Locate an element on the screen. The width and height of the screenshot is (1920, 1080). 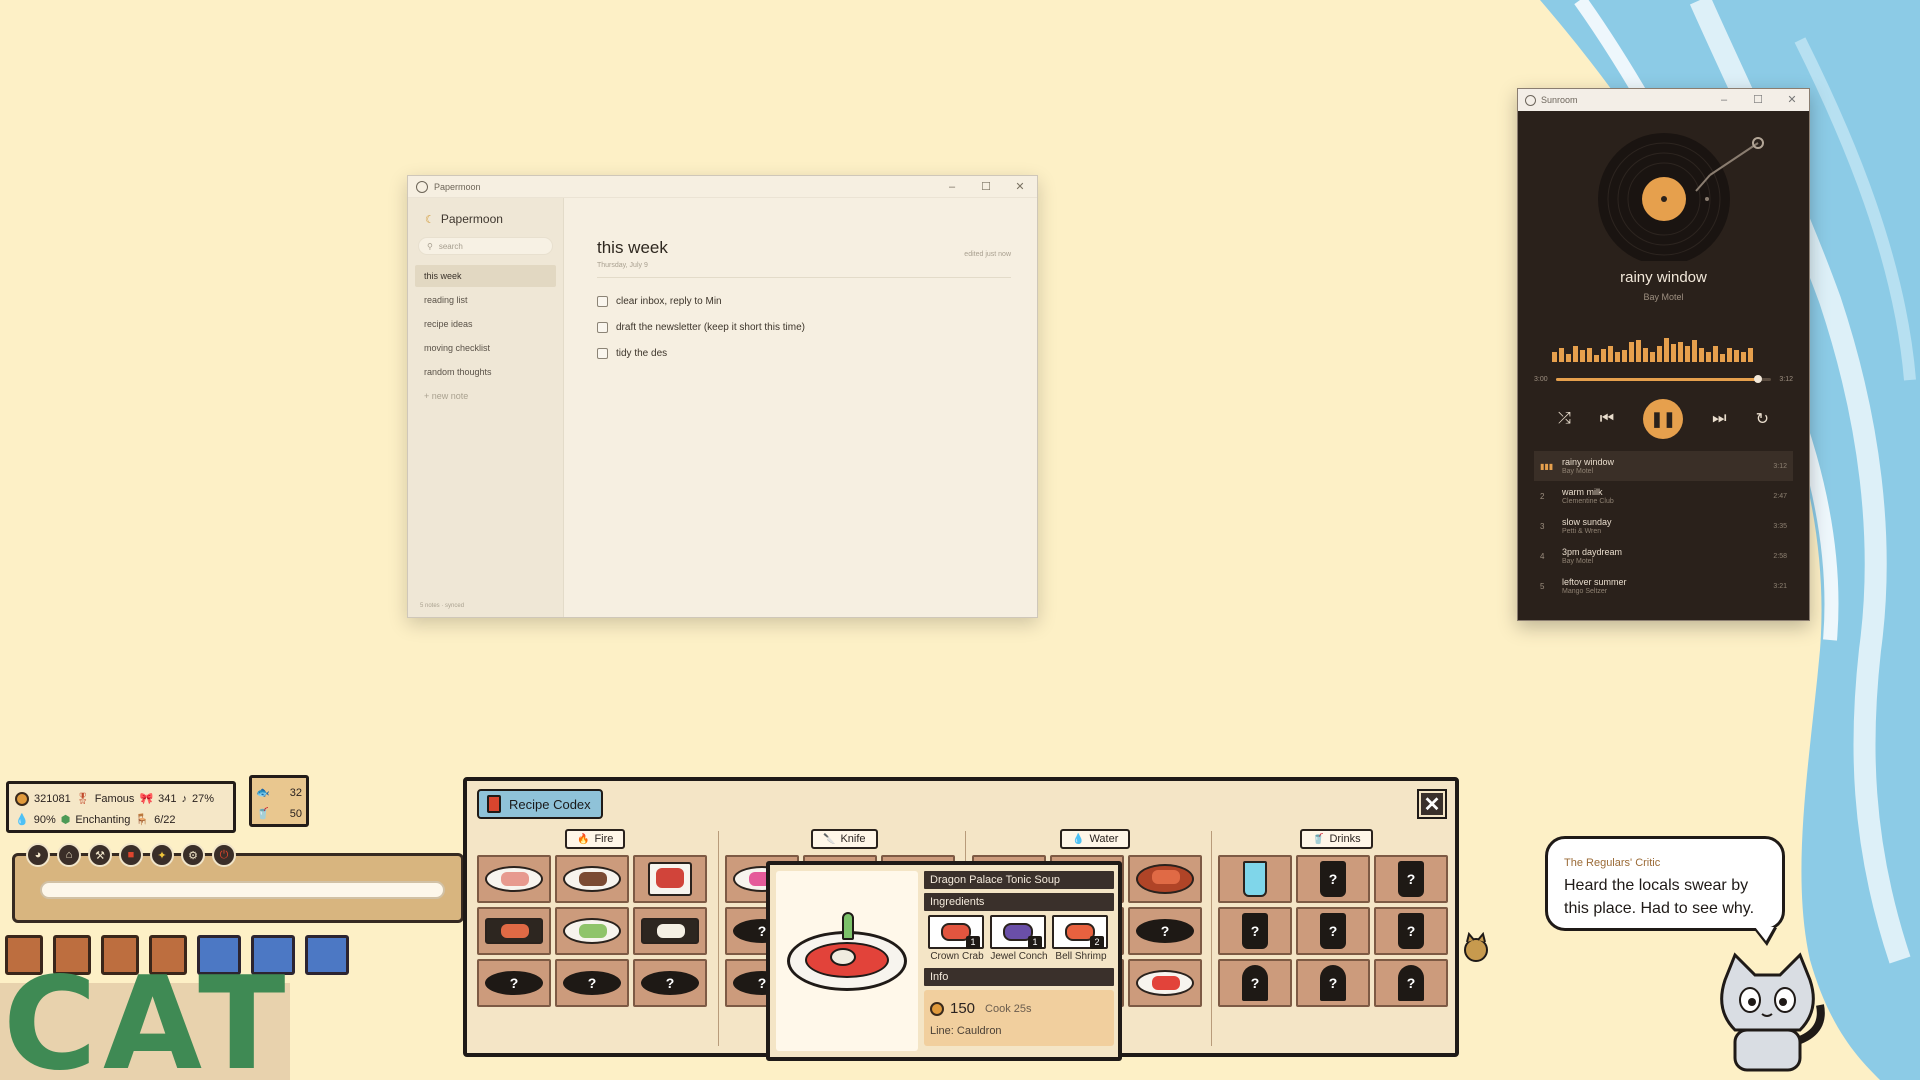
note-item-this-week: this week is located at coordinates (485, 276).